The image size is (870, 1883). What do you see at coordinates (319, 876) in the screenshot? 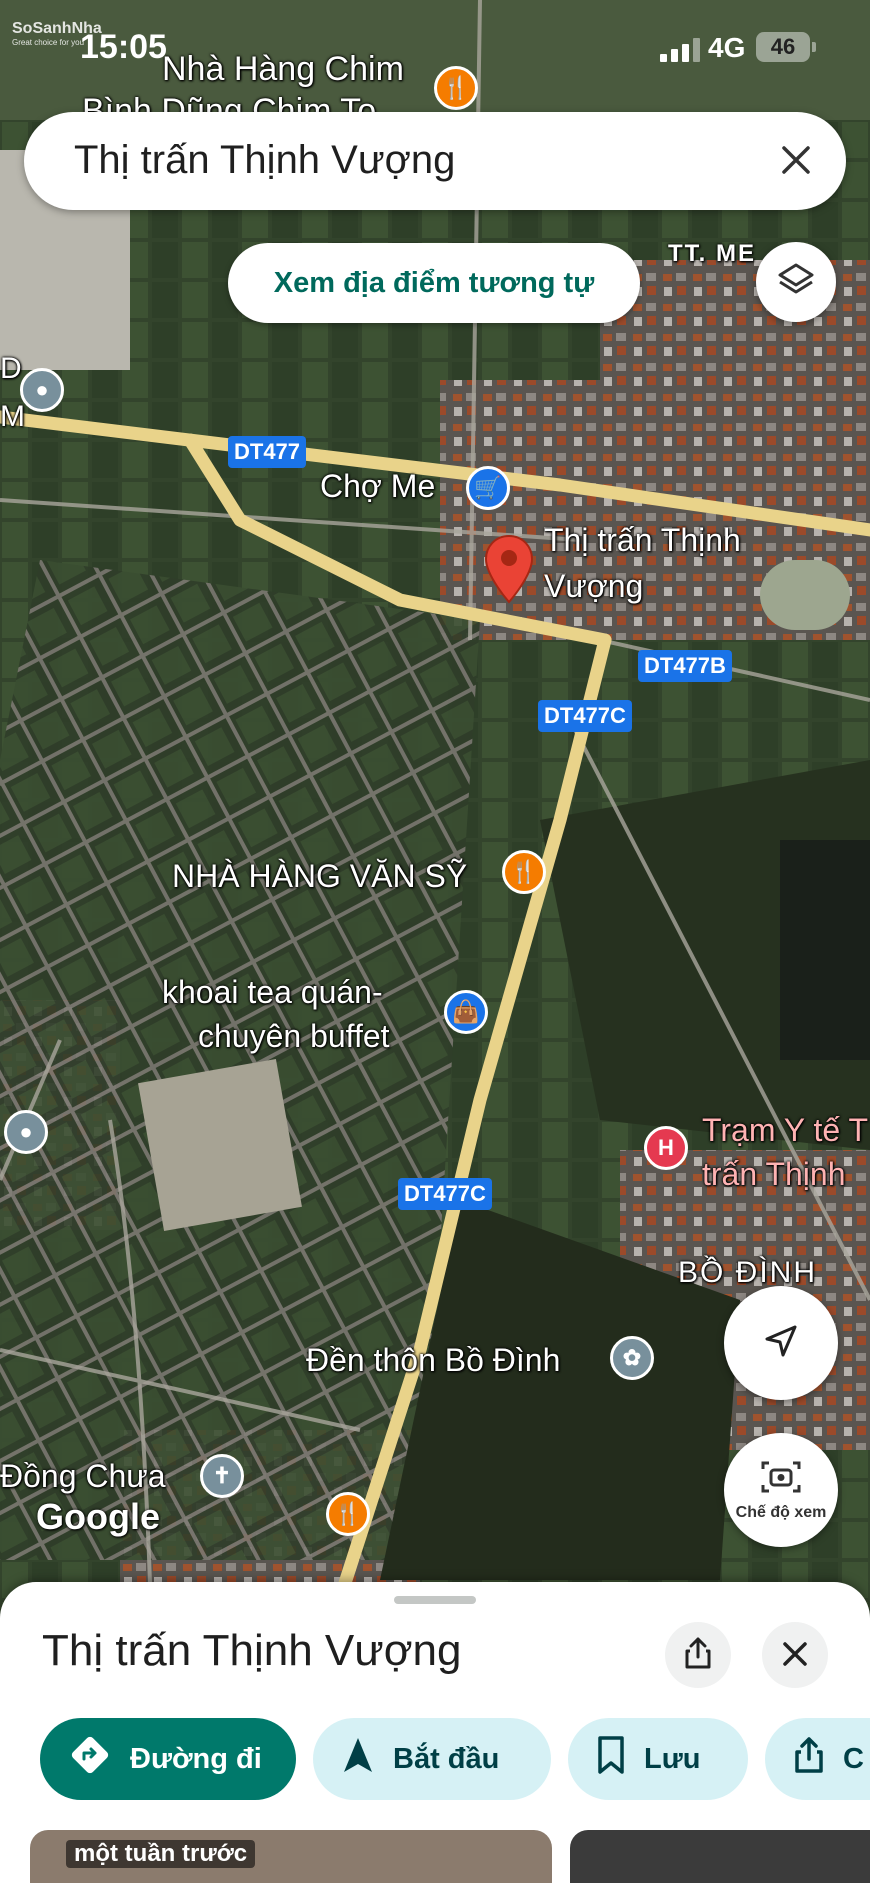
I see `map-label-nha-hang-van-sy: NHÀ HÀNG VĂN SỸ` at bounding box center [319, 876].